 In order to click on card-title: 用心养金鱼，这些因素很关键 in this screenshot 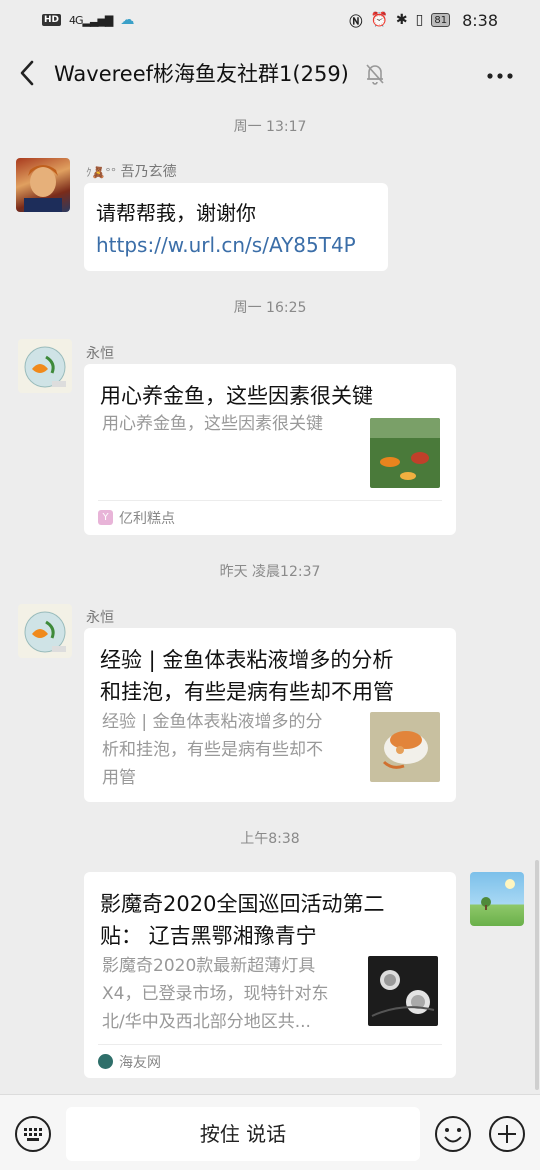, I will do `click(236, 396)`.